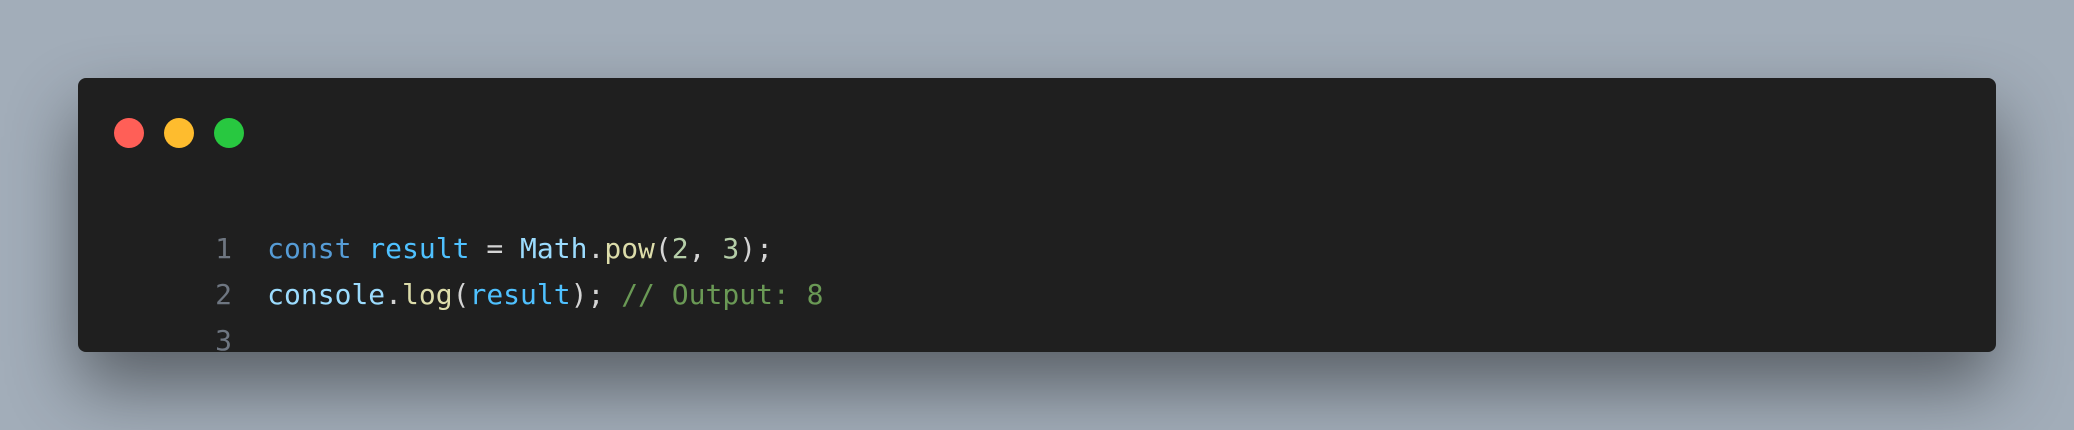  Describe the element at coordinates (129, 133) in the screenshot. I see `close-window-icon` at that location.